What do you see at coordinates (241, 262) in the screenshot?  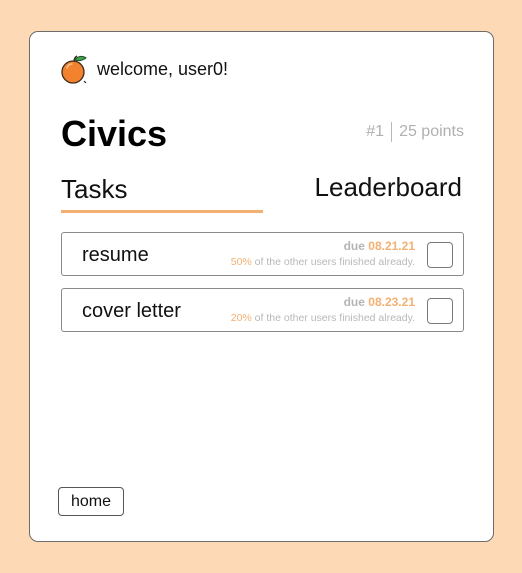 I see `completion-percent: 50%` at bounding box center [241, 262].